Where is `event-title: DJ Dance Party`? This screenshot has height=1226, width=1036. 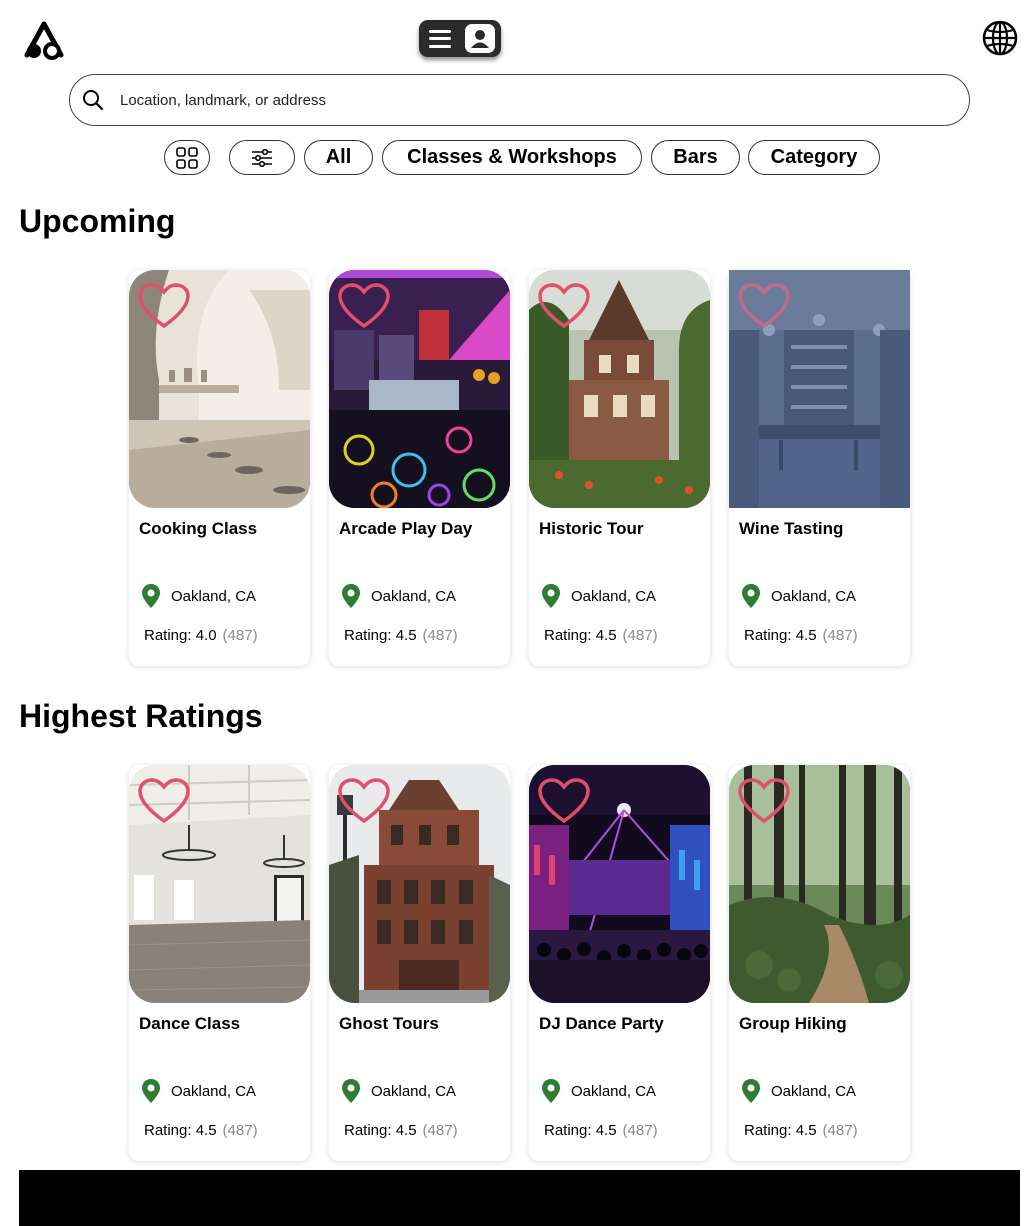 event-title: DJ Dance Party is located at coordinates (601, 1023).